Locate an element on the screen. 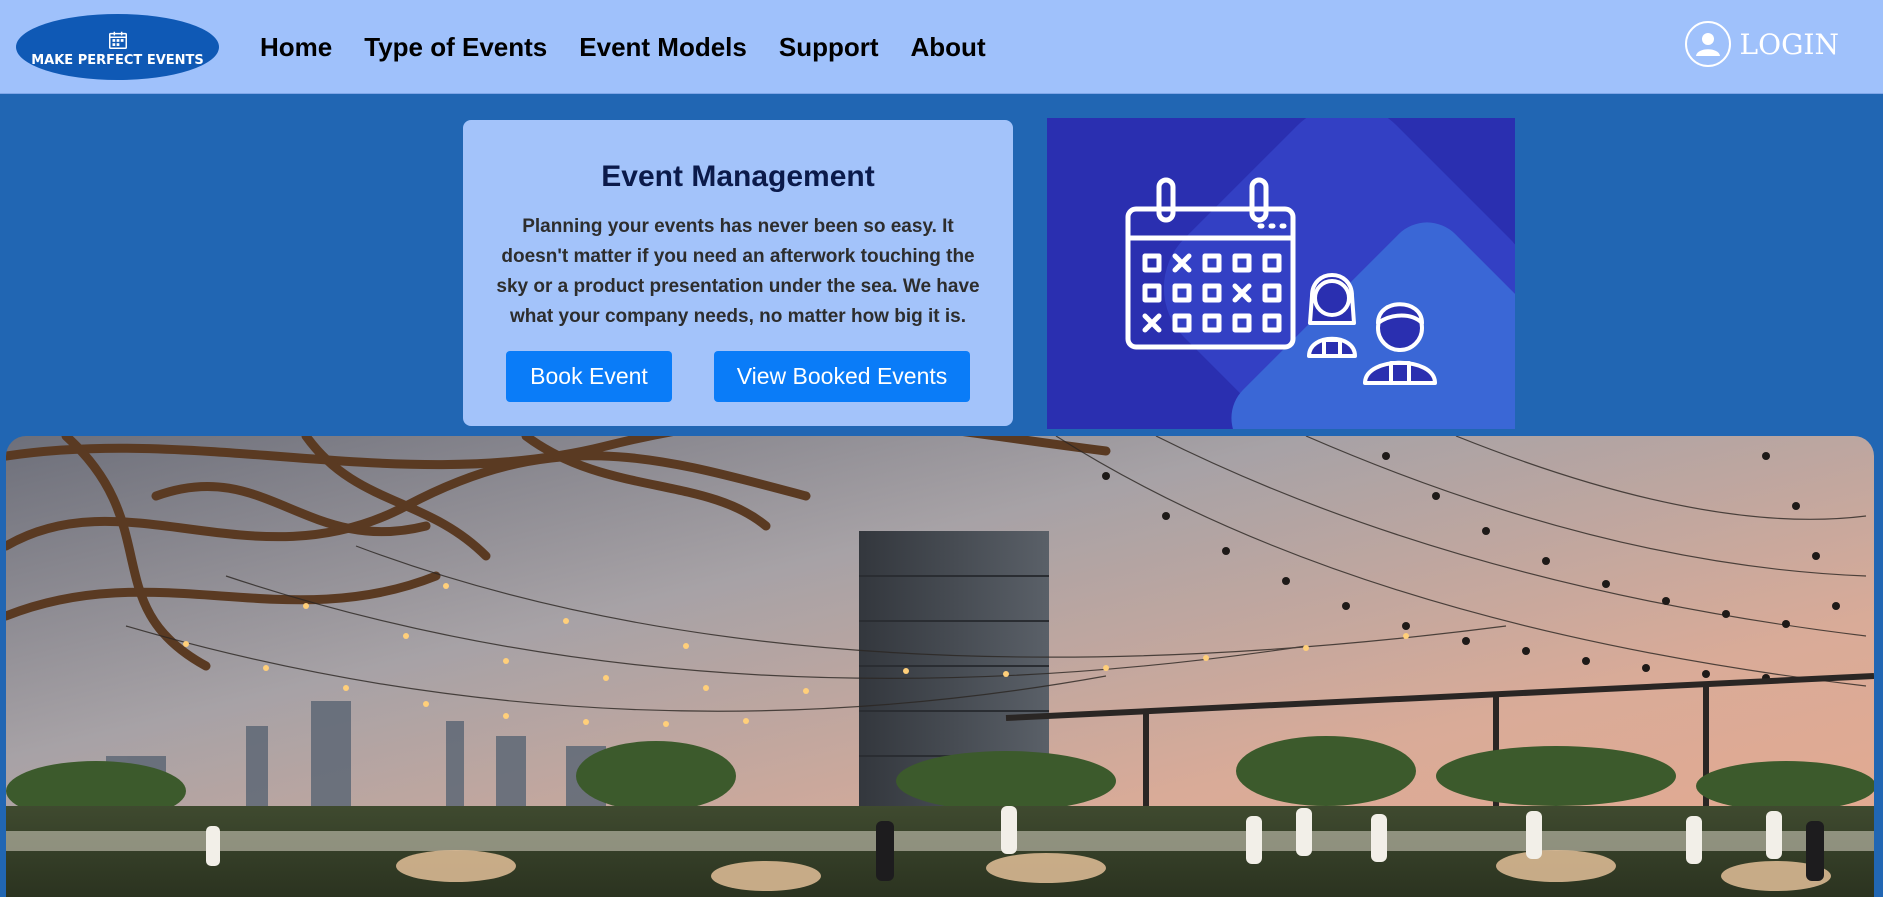  calendar-illustration is located at coordinates (1281, 273).